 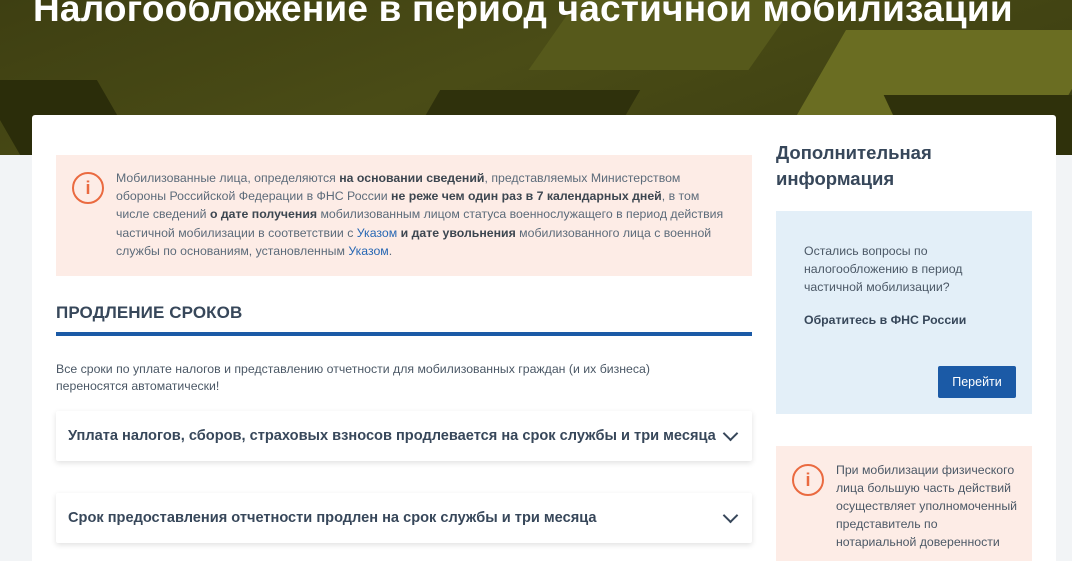 What do you see at coordinates (404, 334) in the screenshot?
I see `section-divider` at bounding box center [404, 334].